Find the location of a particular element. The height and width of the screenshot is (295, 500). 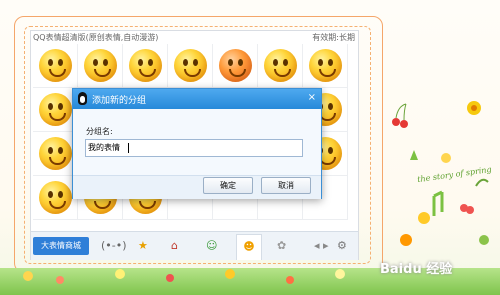

scroll-arrows-icon: ◂ ▸ is located at coordinates (321, 245).